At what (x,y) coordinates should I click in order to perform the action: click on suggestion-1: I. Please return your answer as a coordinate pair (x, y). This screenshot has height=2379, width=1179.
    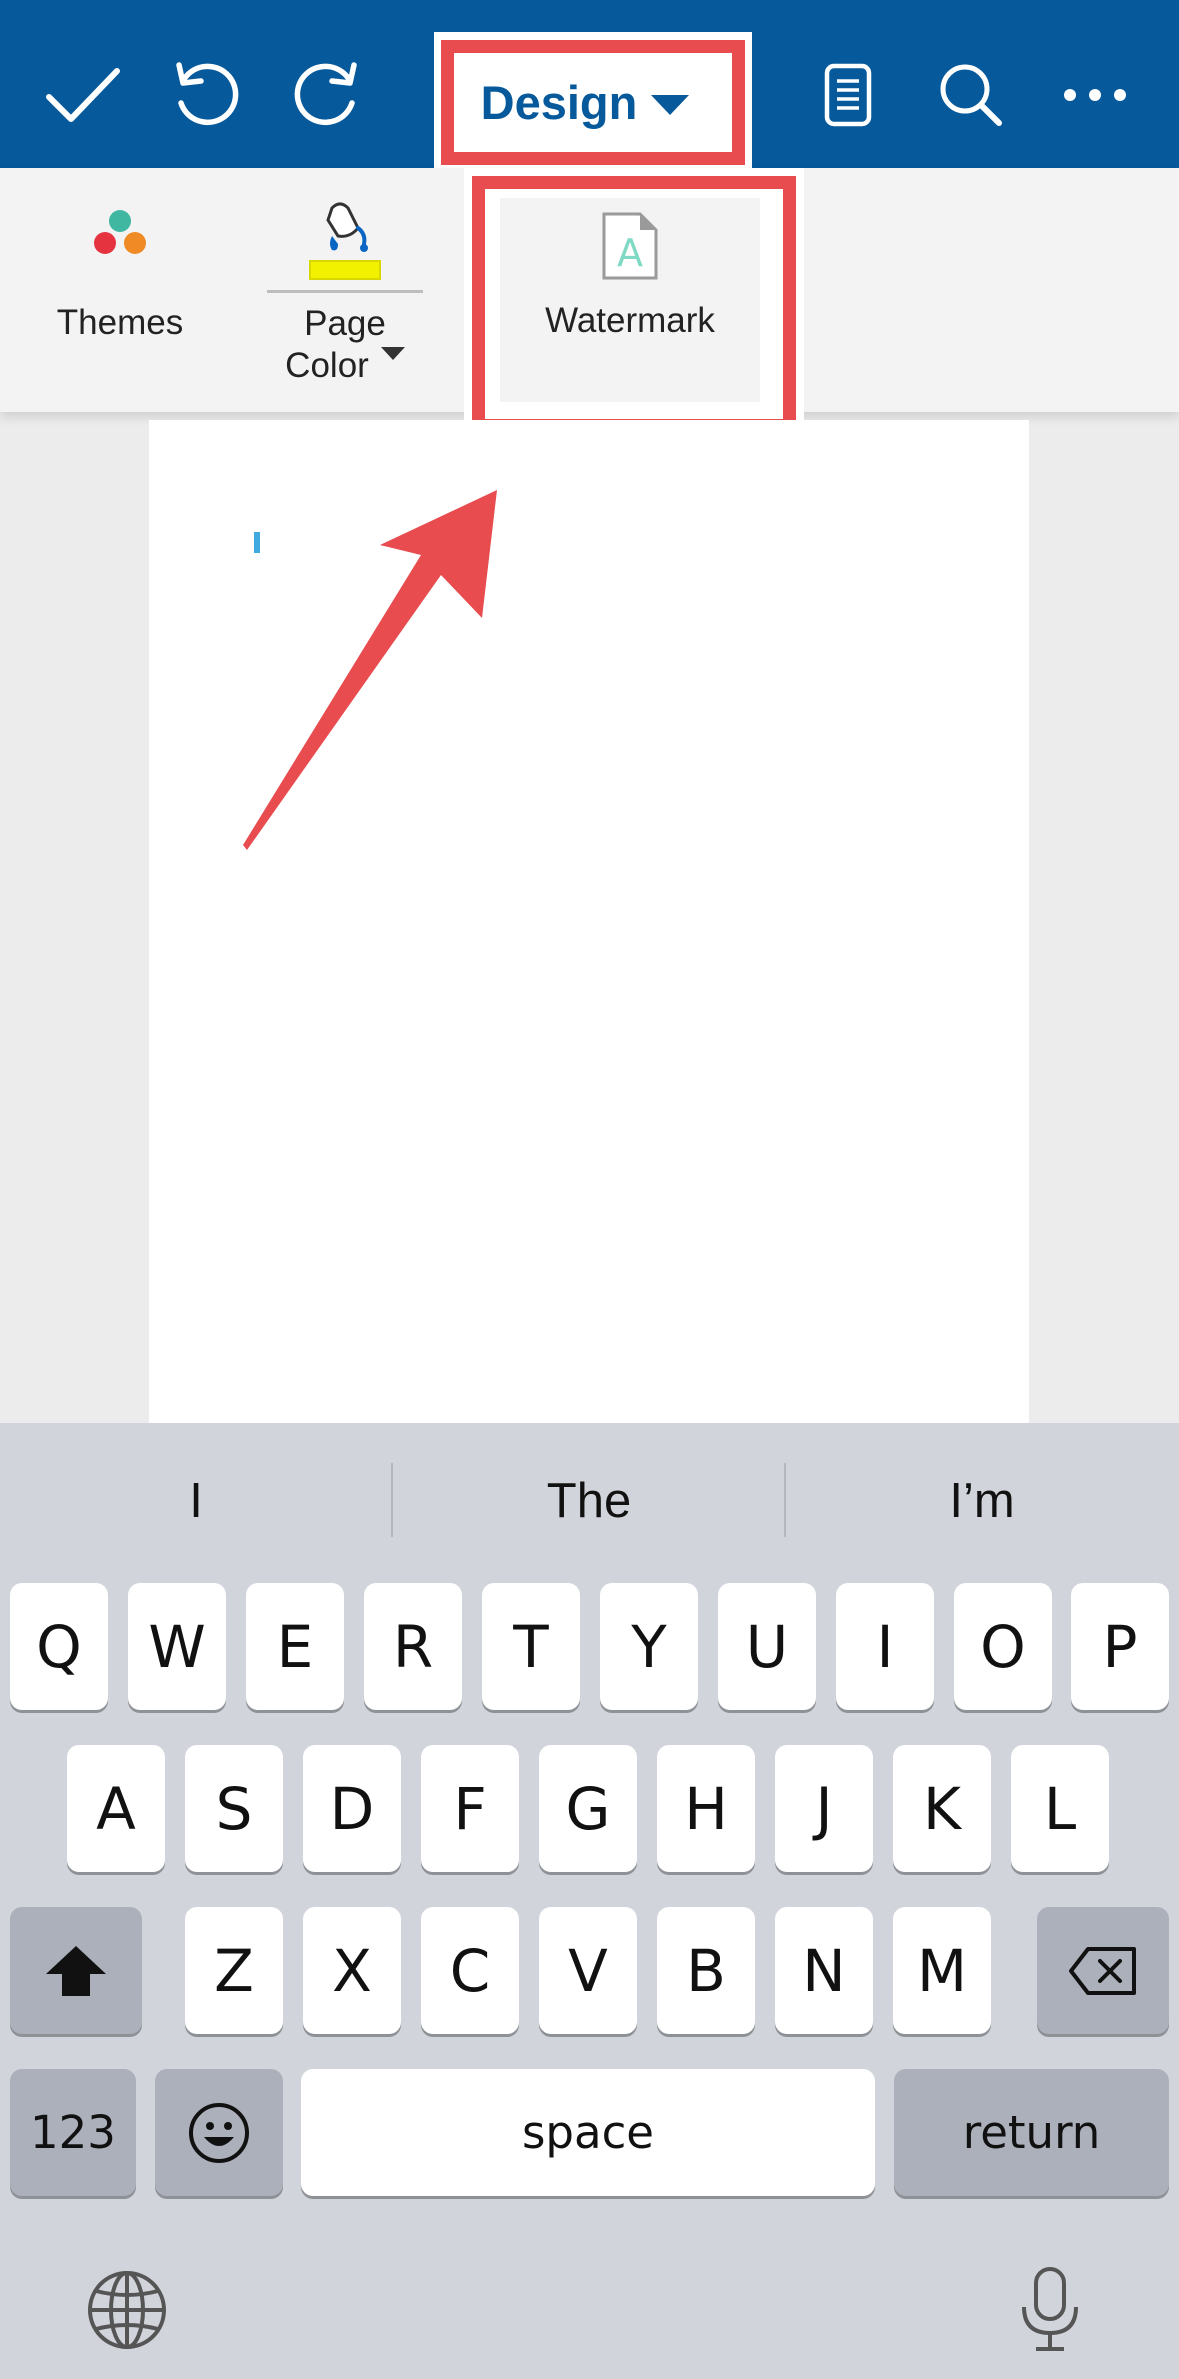
    Looking at the image, I should click on (196, 1500).